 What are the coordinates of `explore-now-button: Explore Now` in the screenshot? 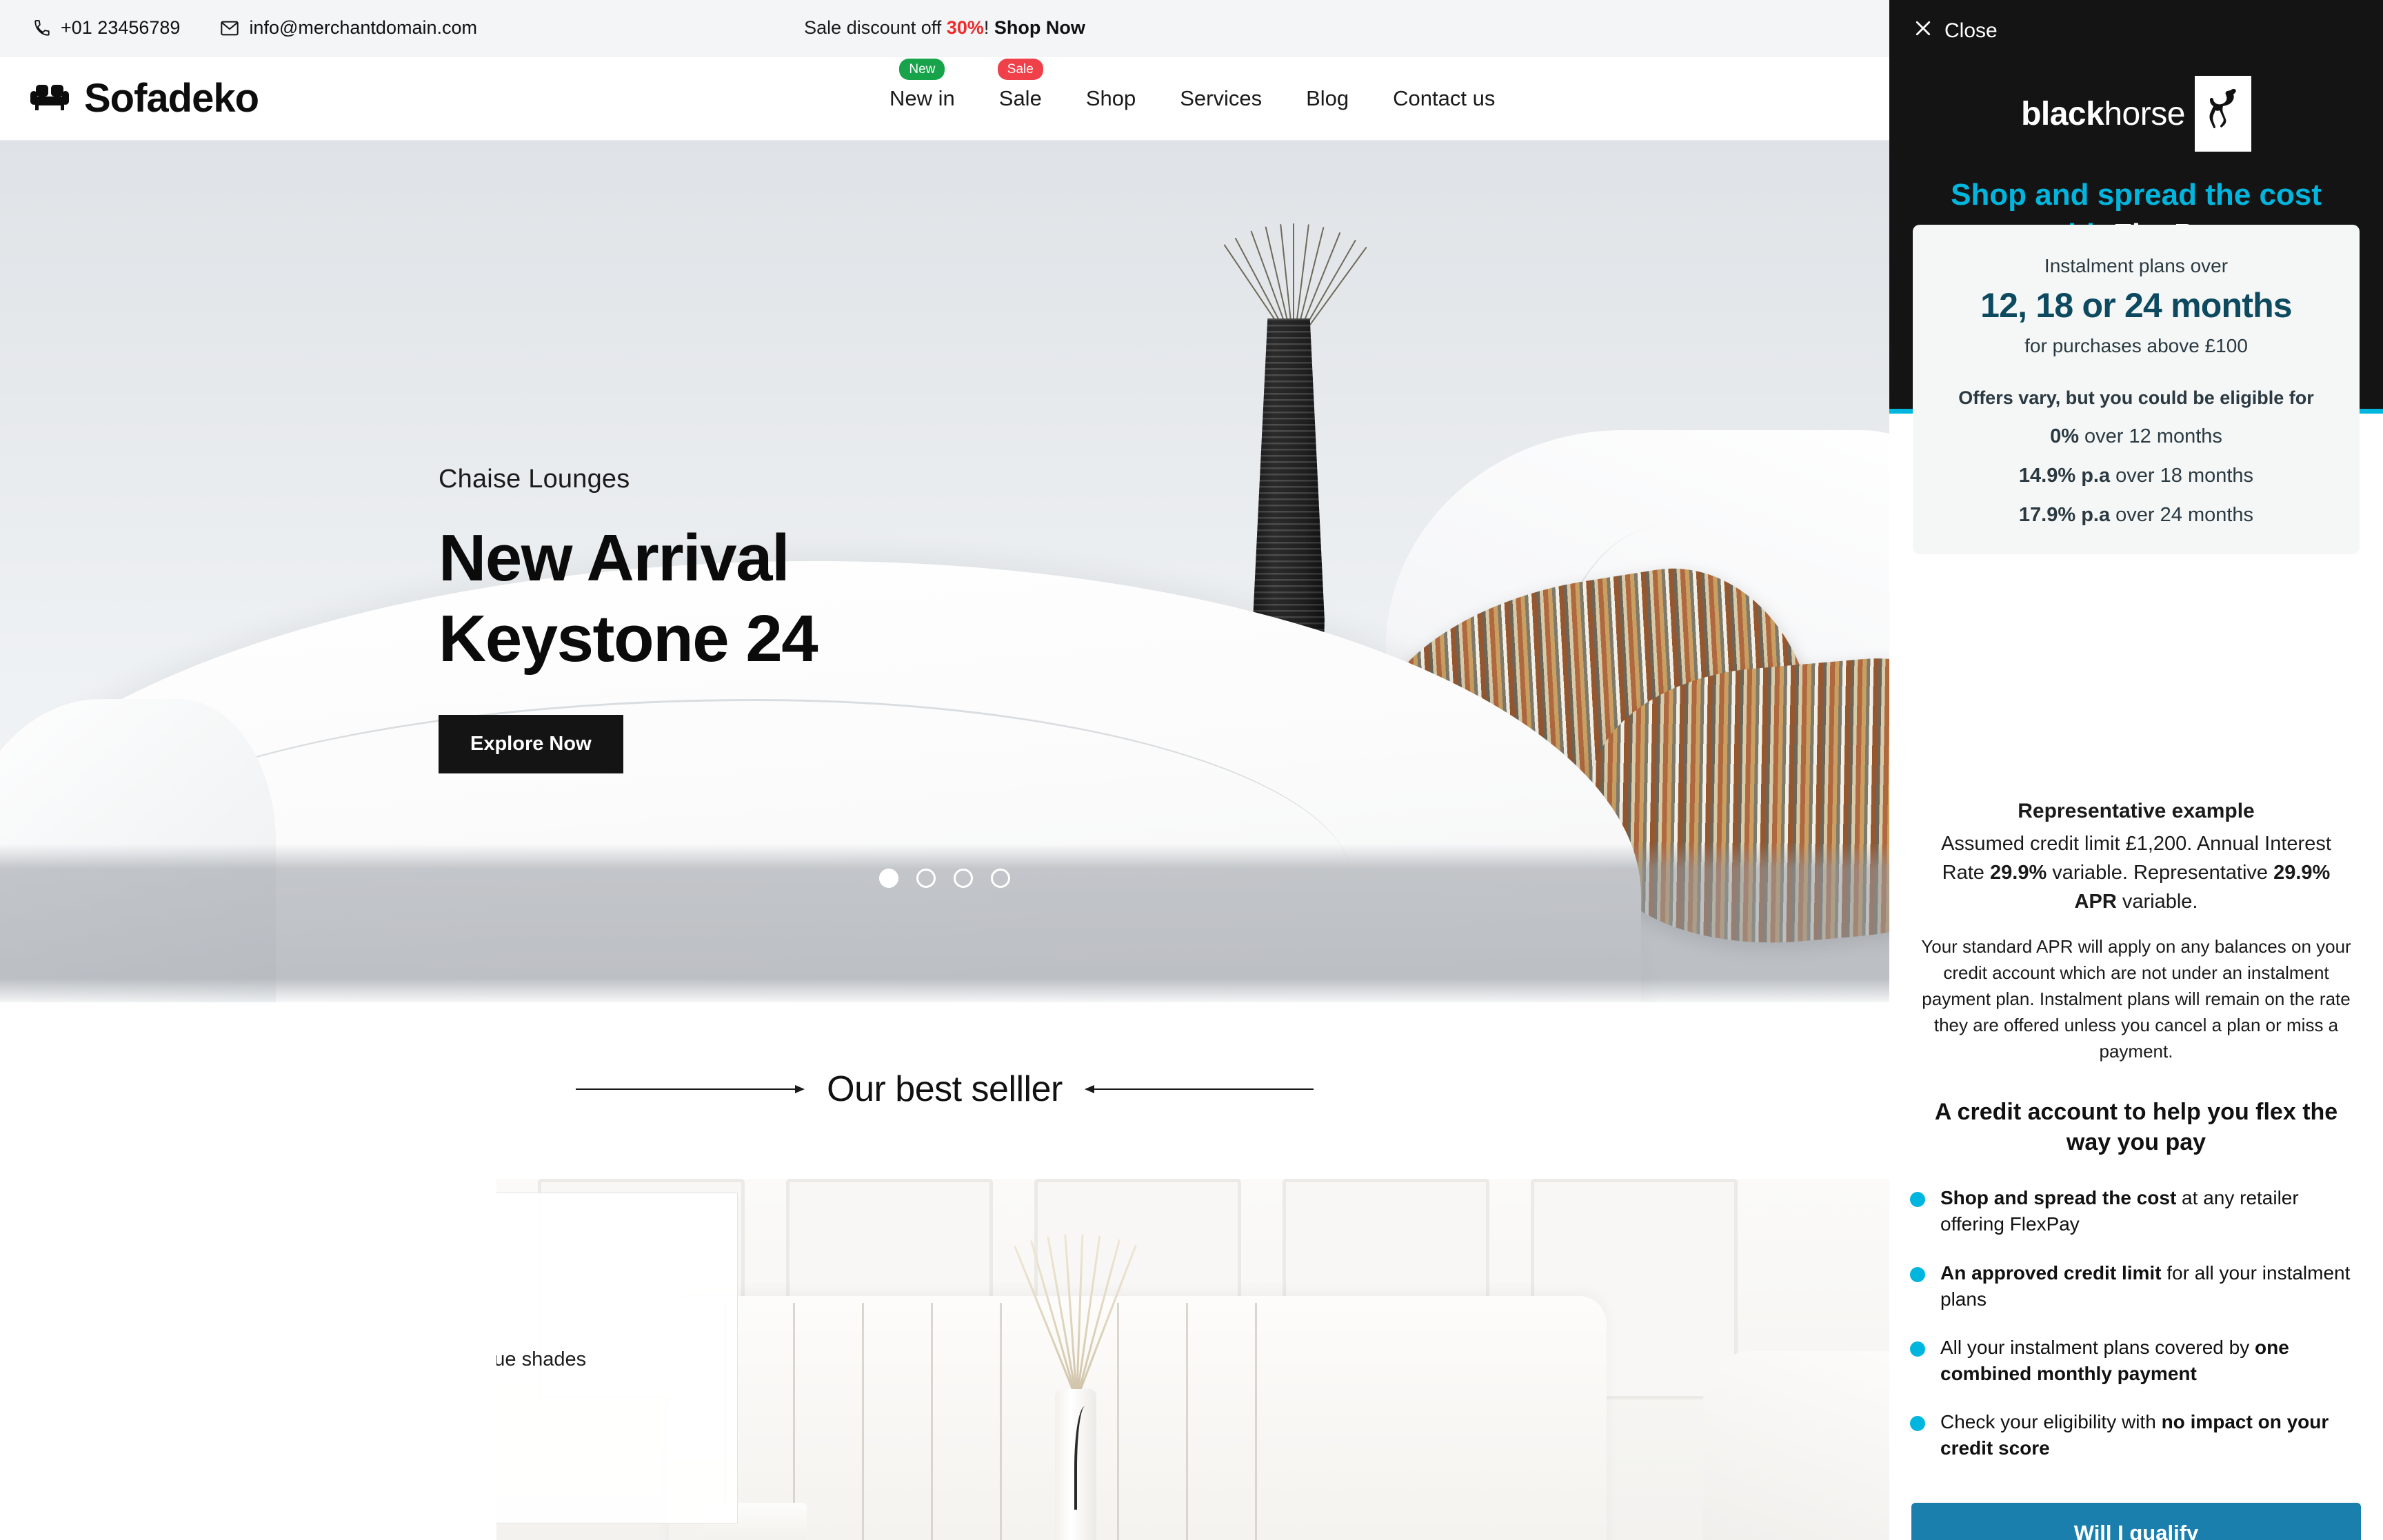 It's located at (531, 744).